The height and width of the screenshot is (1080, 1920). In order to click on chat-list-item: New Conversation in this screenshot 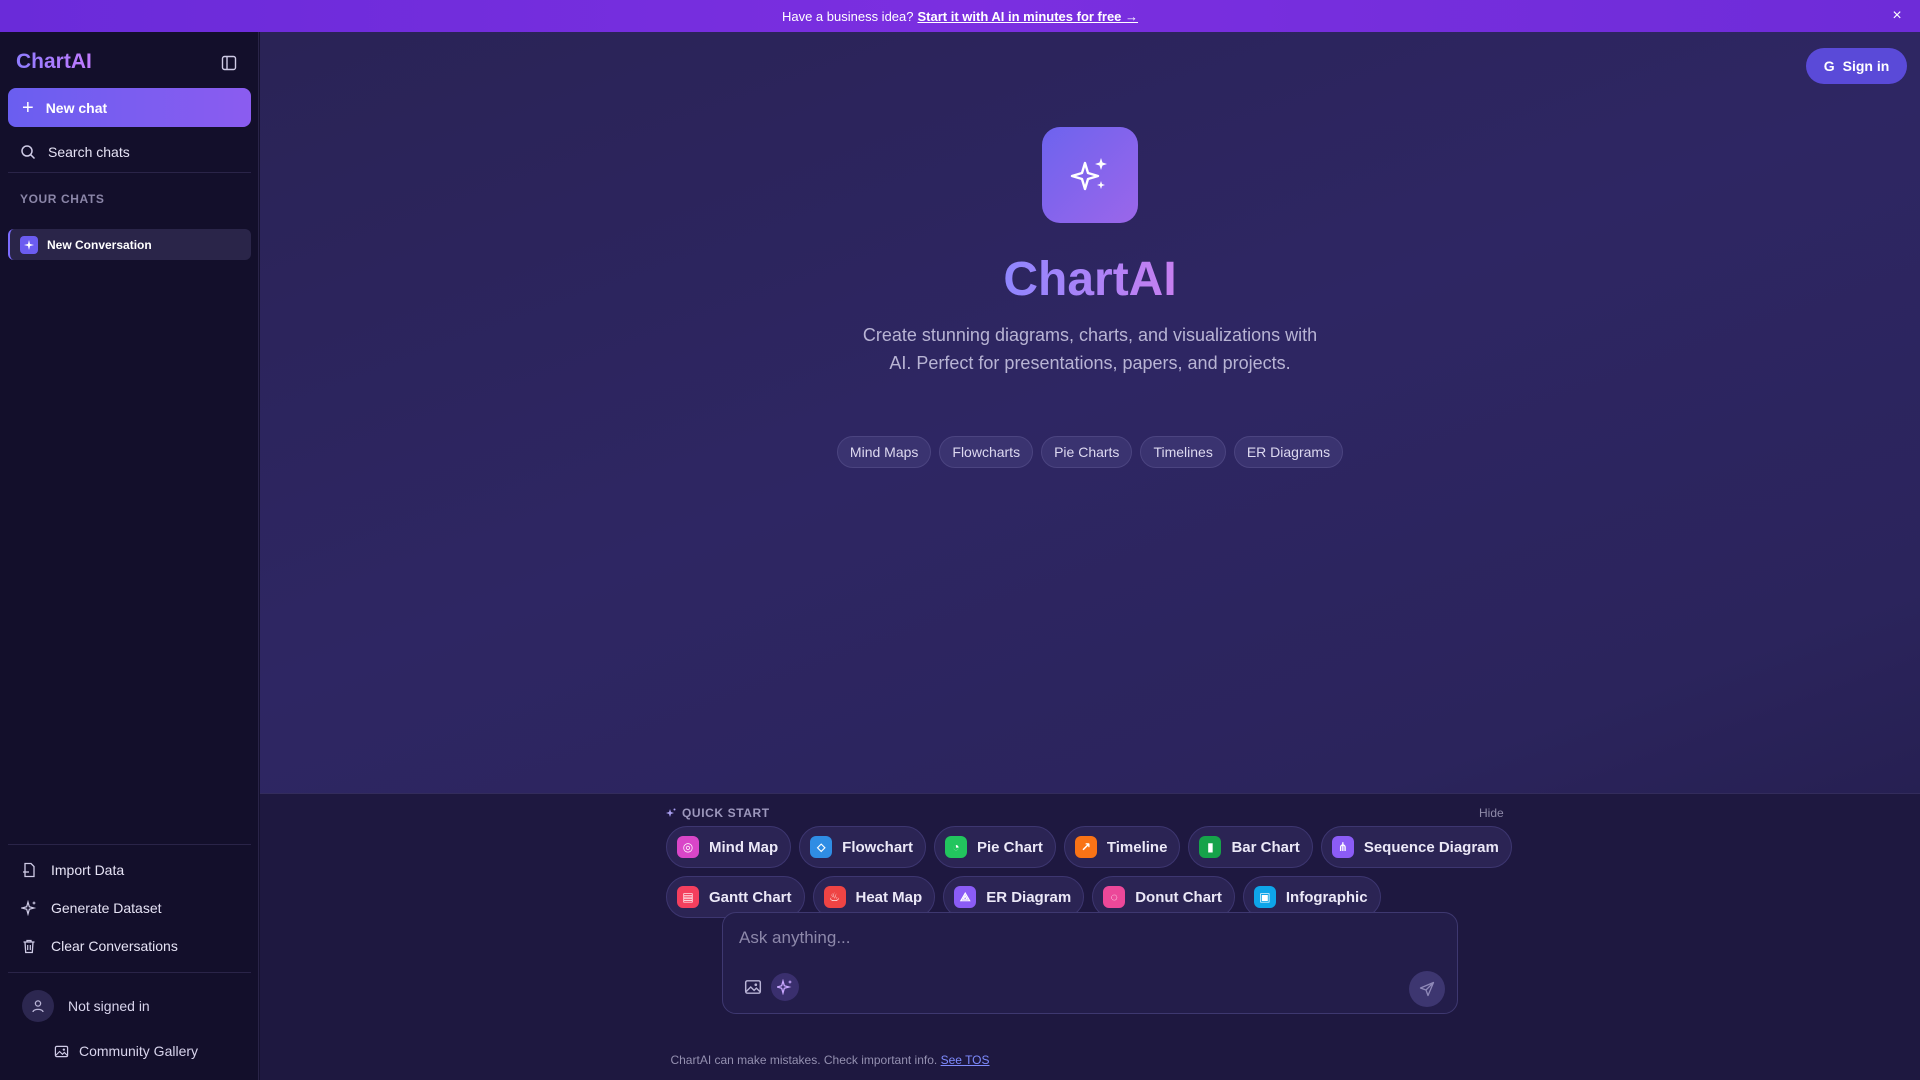, I will do `click(129, 244)`.